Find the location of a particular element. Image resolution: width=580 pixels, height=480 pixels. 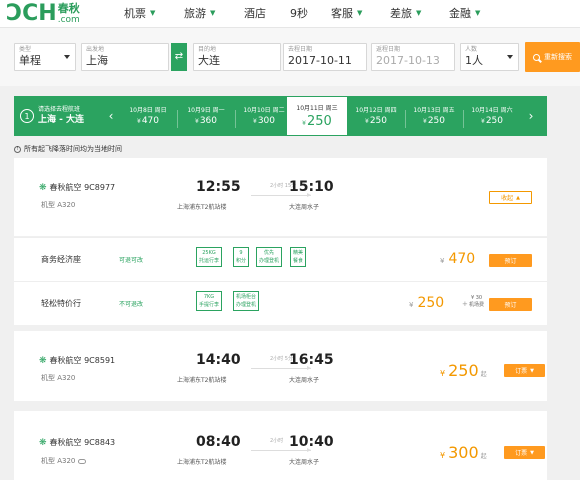

date-option: 10月13日 周五 ¥250 is located at coordinates (434, 119).